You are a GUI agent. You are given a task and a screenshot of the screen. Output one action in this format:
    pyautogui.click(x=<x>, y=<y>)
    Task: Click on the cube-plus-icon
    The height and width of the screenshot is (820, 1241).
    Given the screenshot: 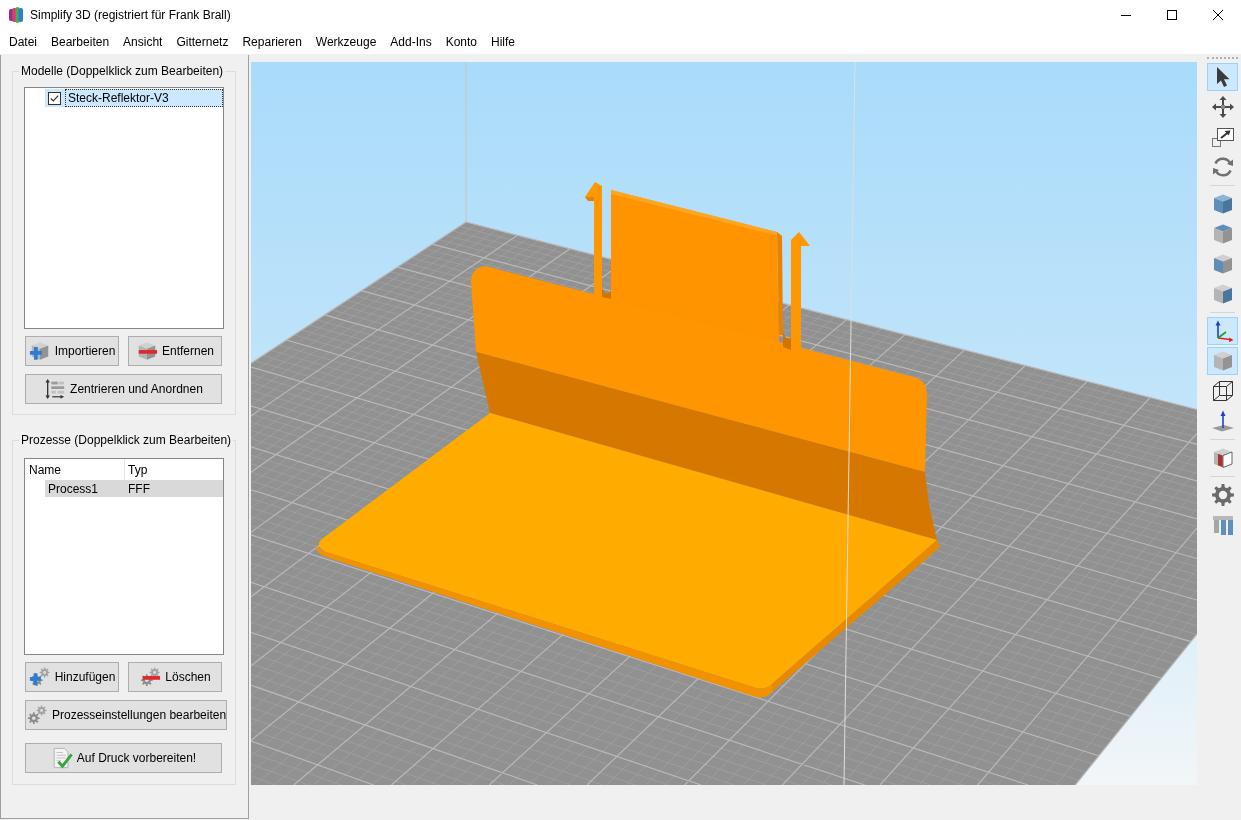 What is the action you would take?
    pyautogui.click(x=39, y=351)
    